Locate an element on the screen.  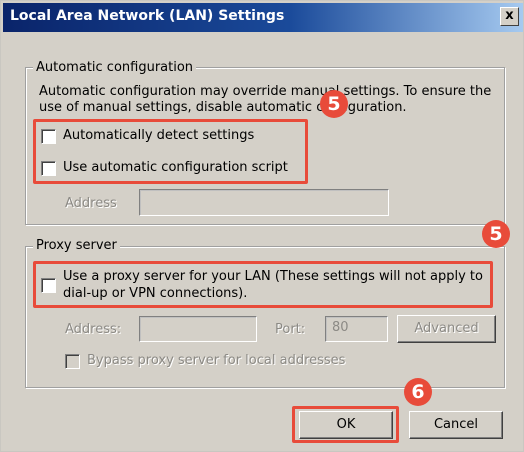
cancel-button: Cancel is located at coordinates (456, 425).